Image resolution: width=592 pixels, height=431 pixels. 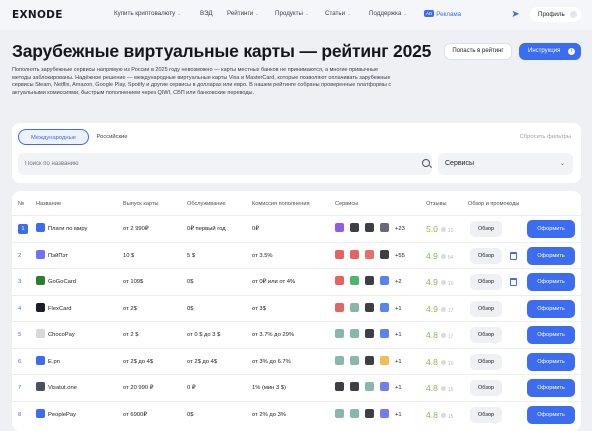 I want to click on card-service: 0 ₽, so click(x=191, y=388).